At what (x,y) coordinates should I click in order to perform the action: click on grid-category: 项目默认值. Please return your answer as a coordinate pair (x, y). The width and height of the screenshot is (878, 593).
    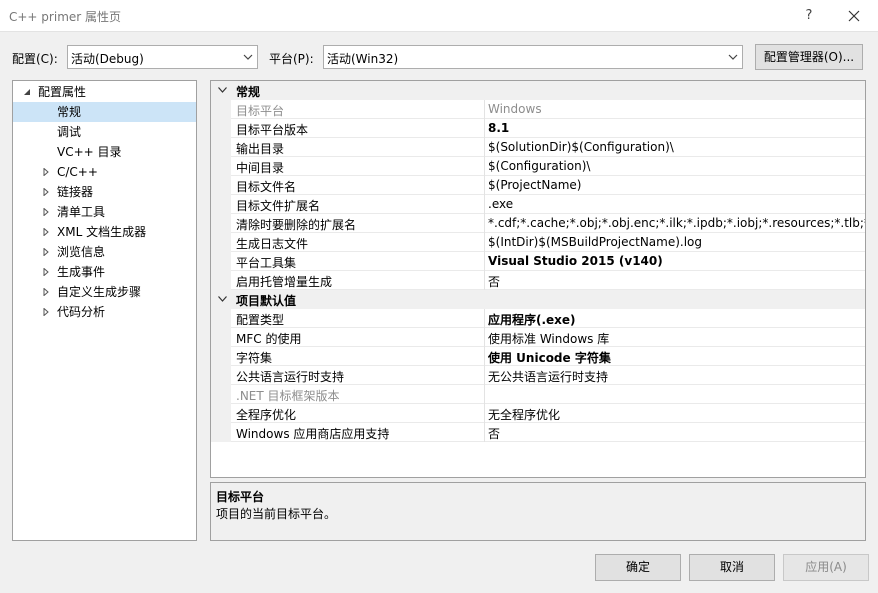
    Looking at the image, I should click on (538, 299).